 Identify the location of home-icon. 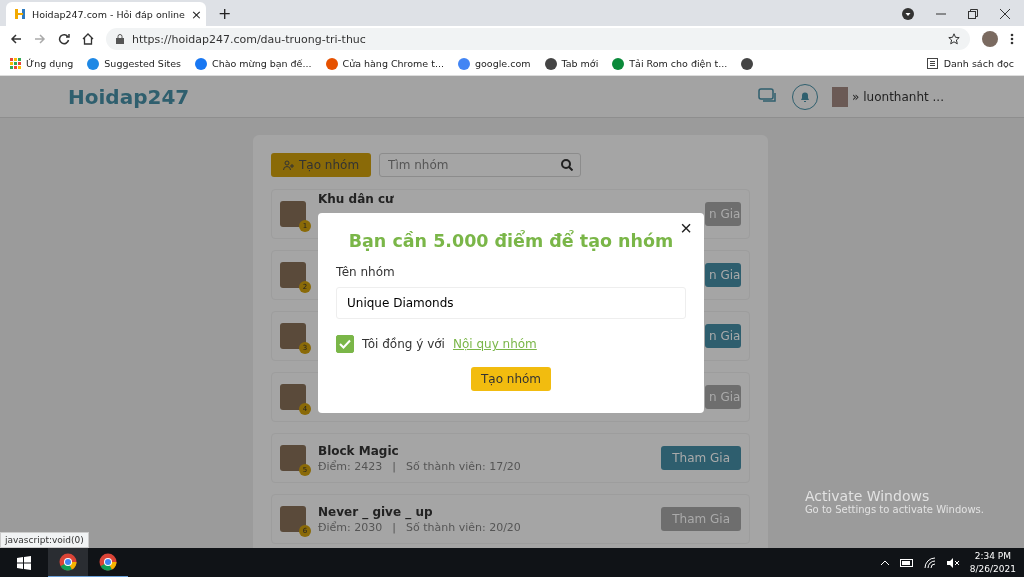
(88, 39).